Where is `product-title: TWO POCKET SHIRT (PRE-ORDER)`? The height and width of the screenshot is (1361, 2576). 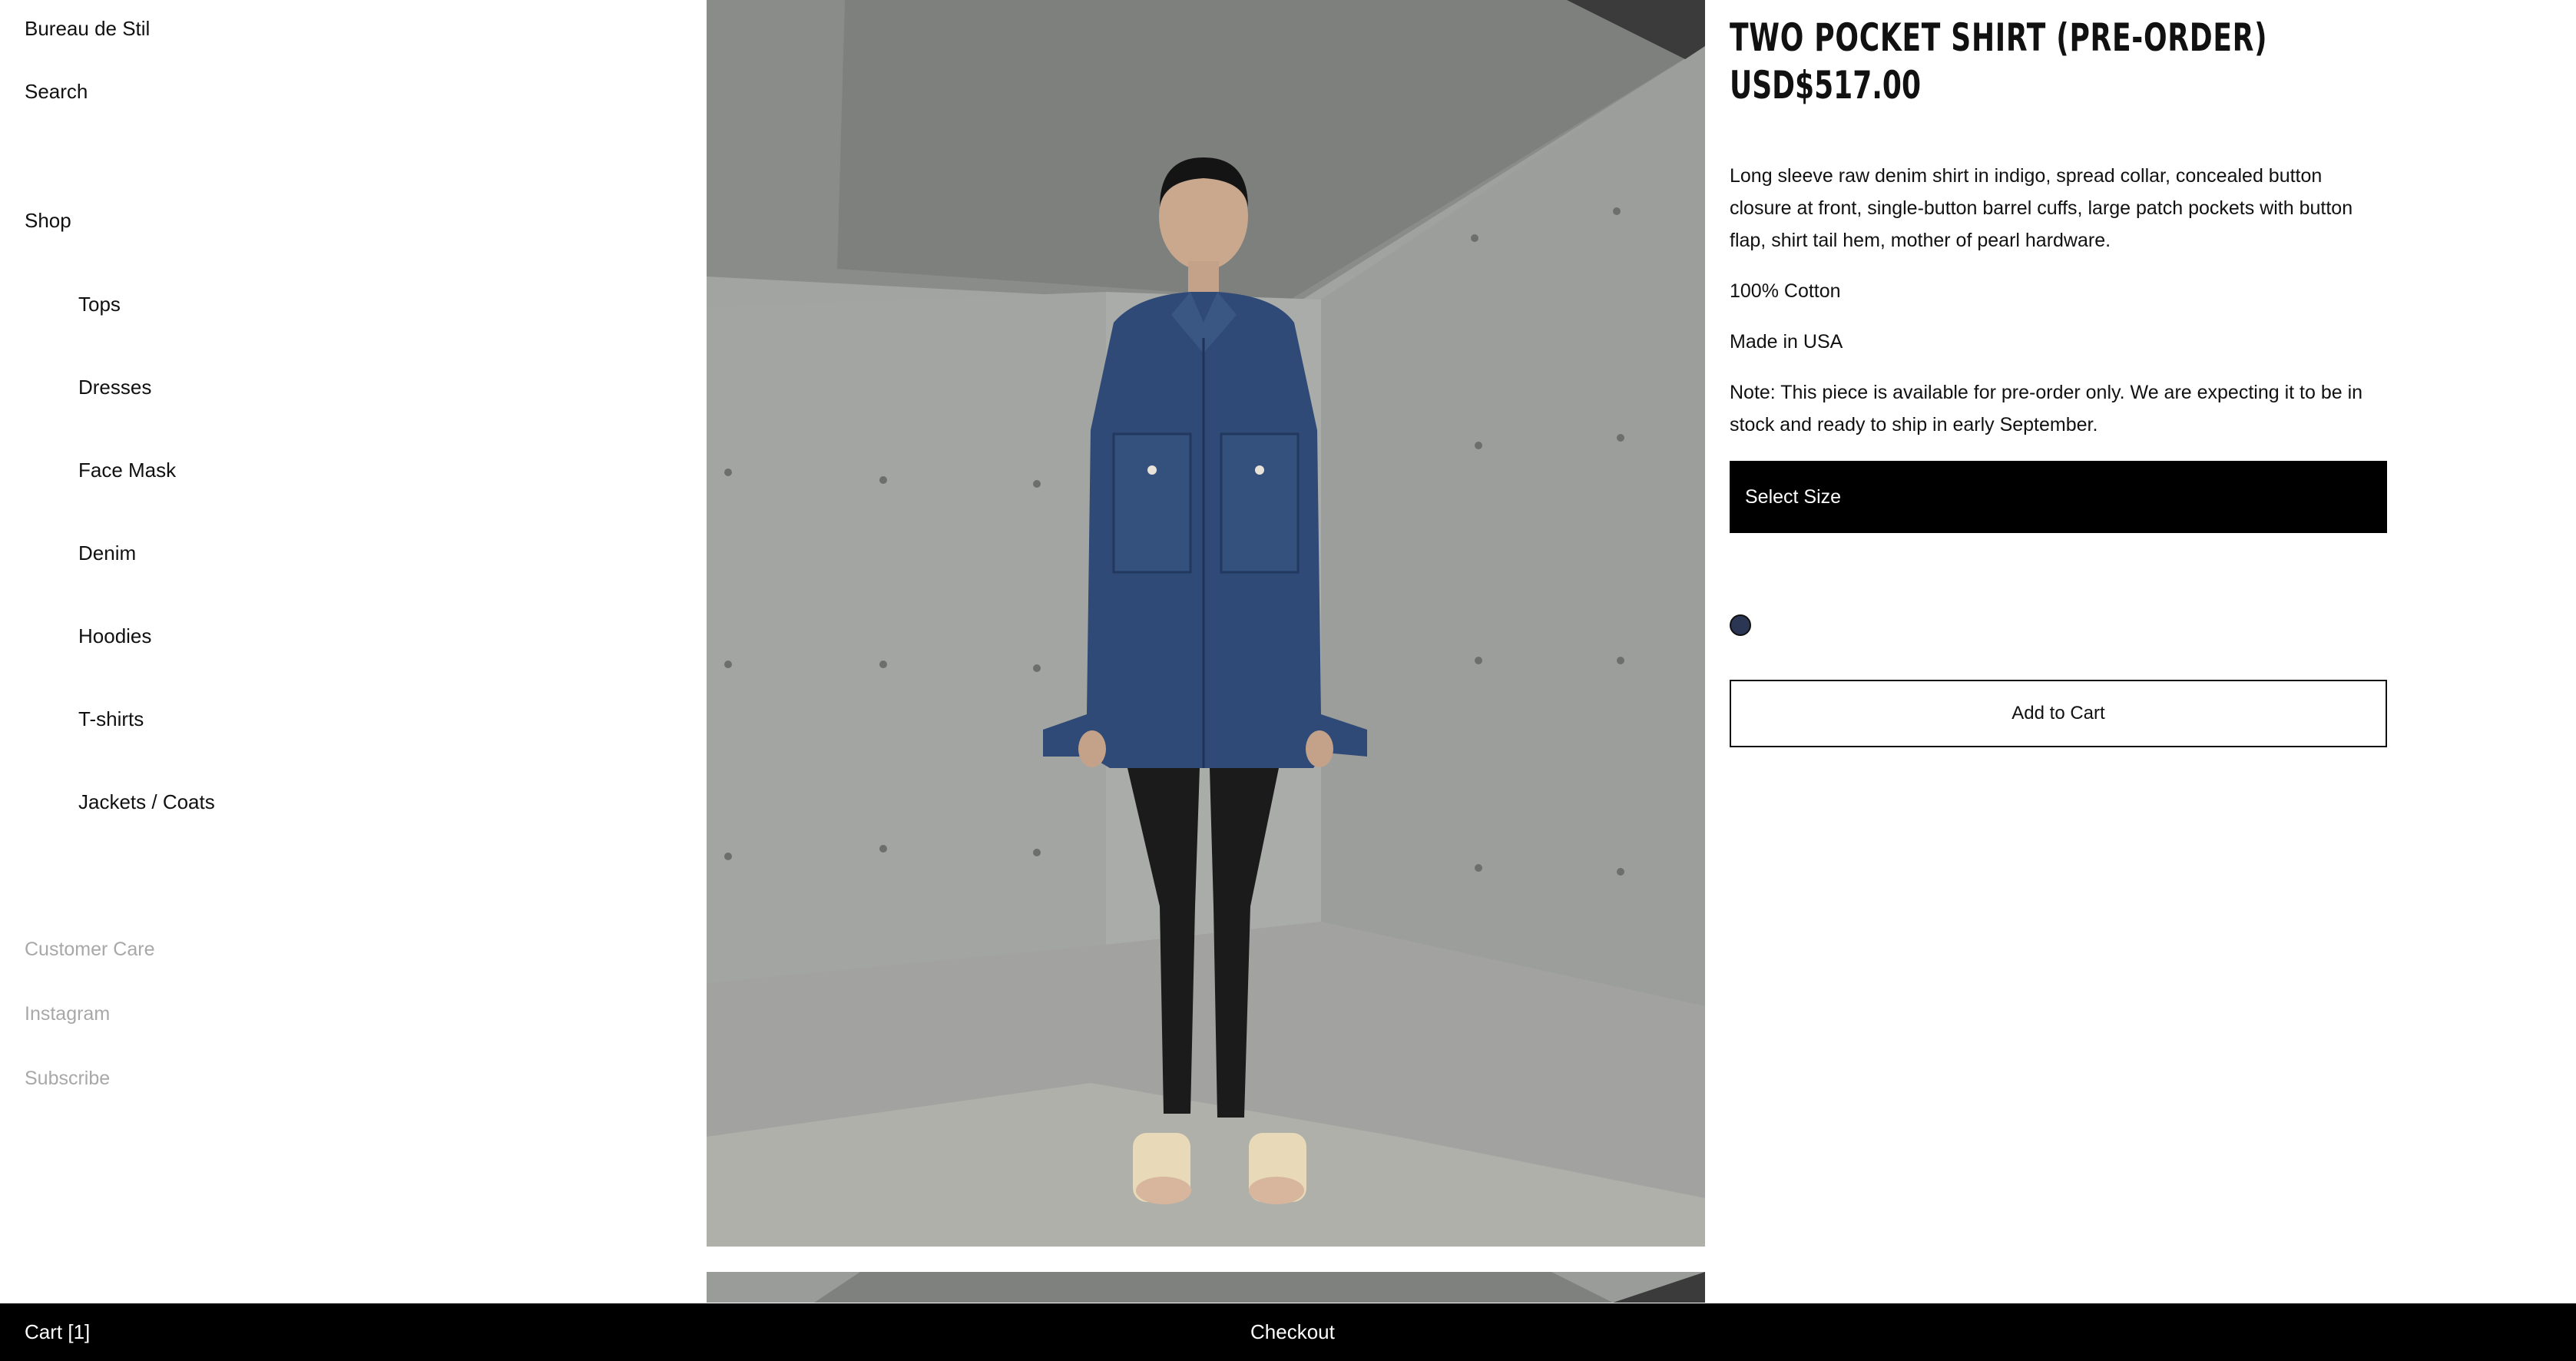
product-title: TWO POCKET SHIRT (PRE-ORDER) is located at coordinates (1999, 37).